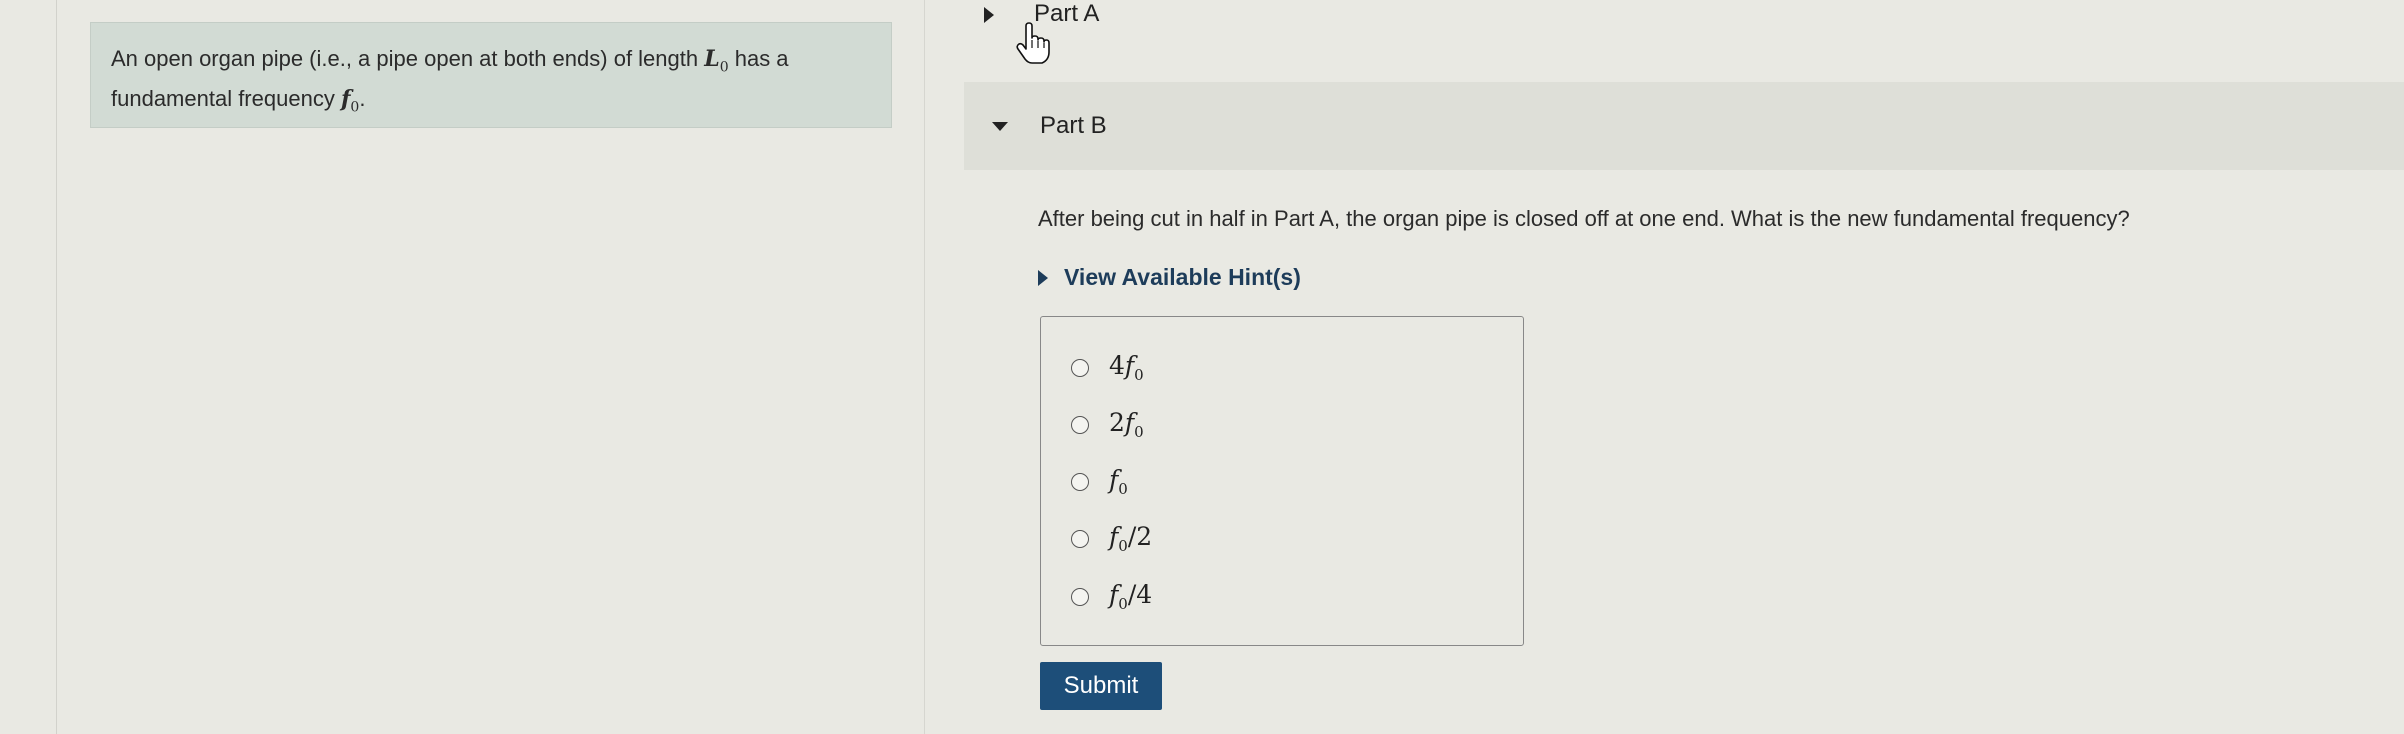 The image size is (2404, 734). I want to click on frequency-symbol: f0, so click(350, 101).